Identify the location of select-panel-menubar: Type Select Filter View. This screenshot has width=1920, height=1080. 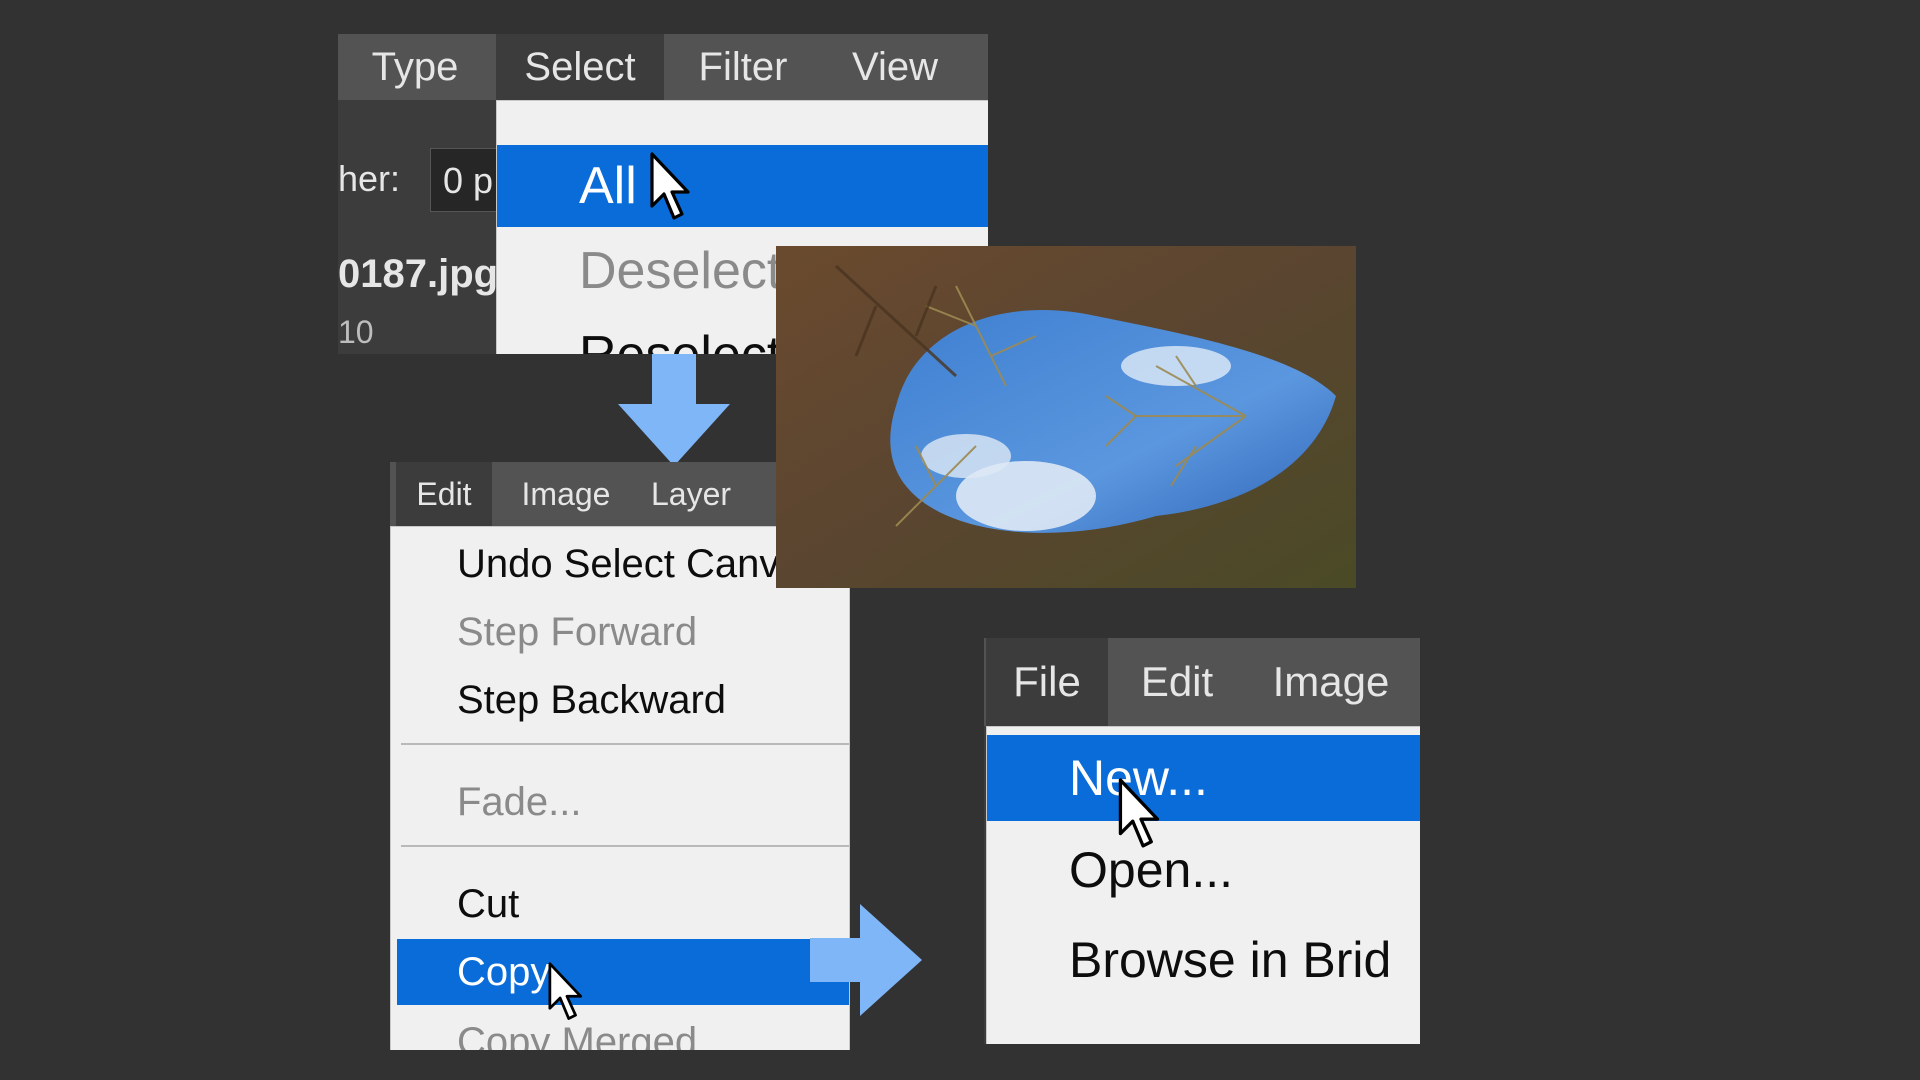
(663, 67).